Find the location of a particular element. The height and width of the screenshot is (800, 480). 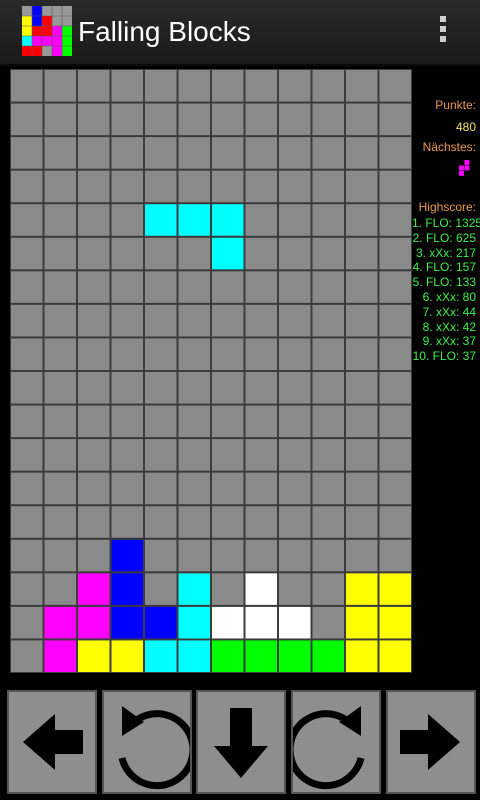

highscore-entry: 3. xXx: 217 is located at coordinates (445, 252).